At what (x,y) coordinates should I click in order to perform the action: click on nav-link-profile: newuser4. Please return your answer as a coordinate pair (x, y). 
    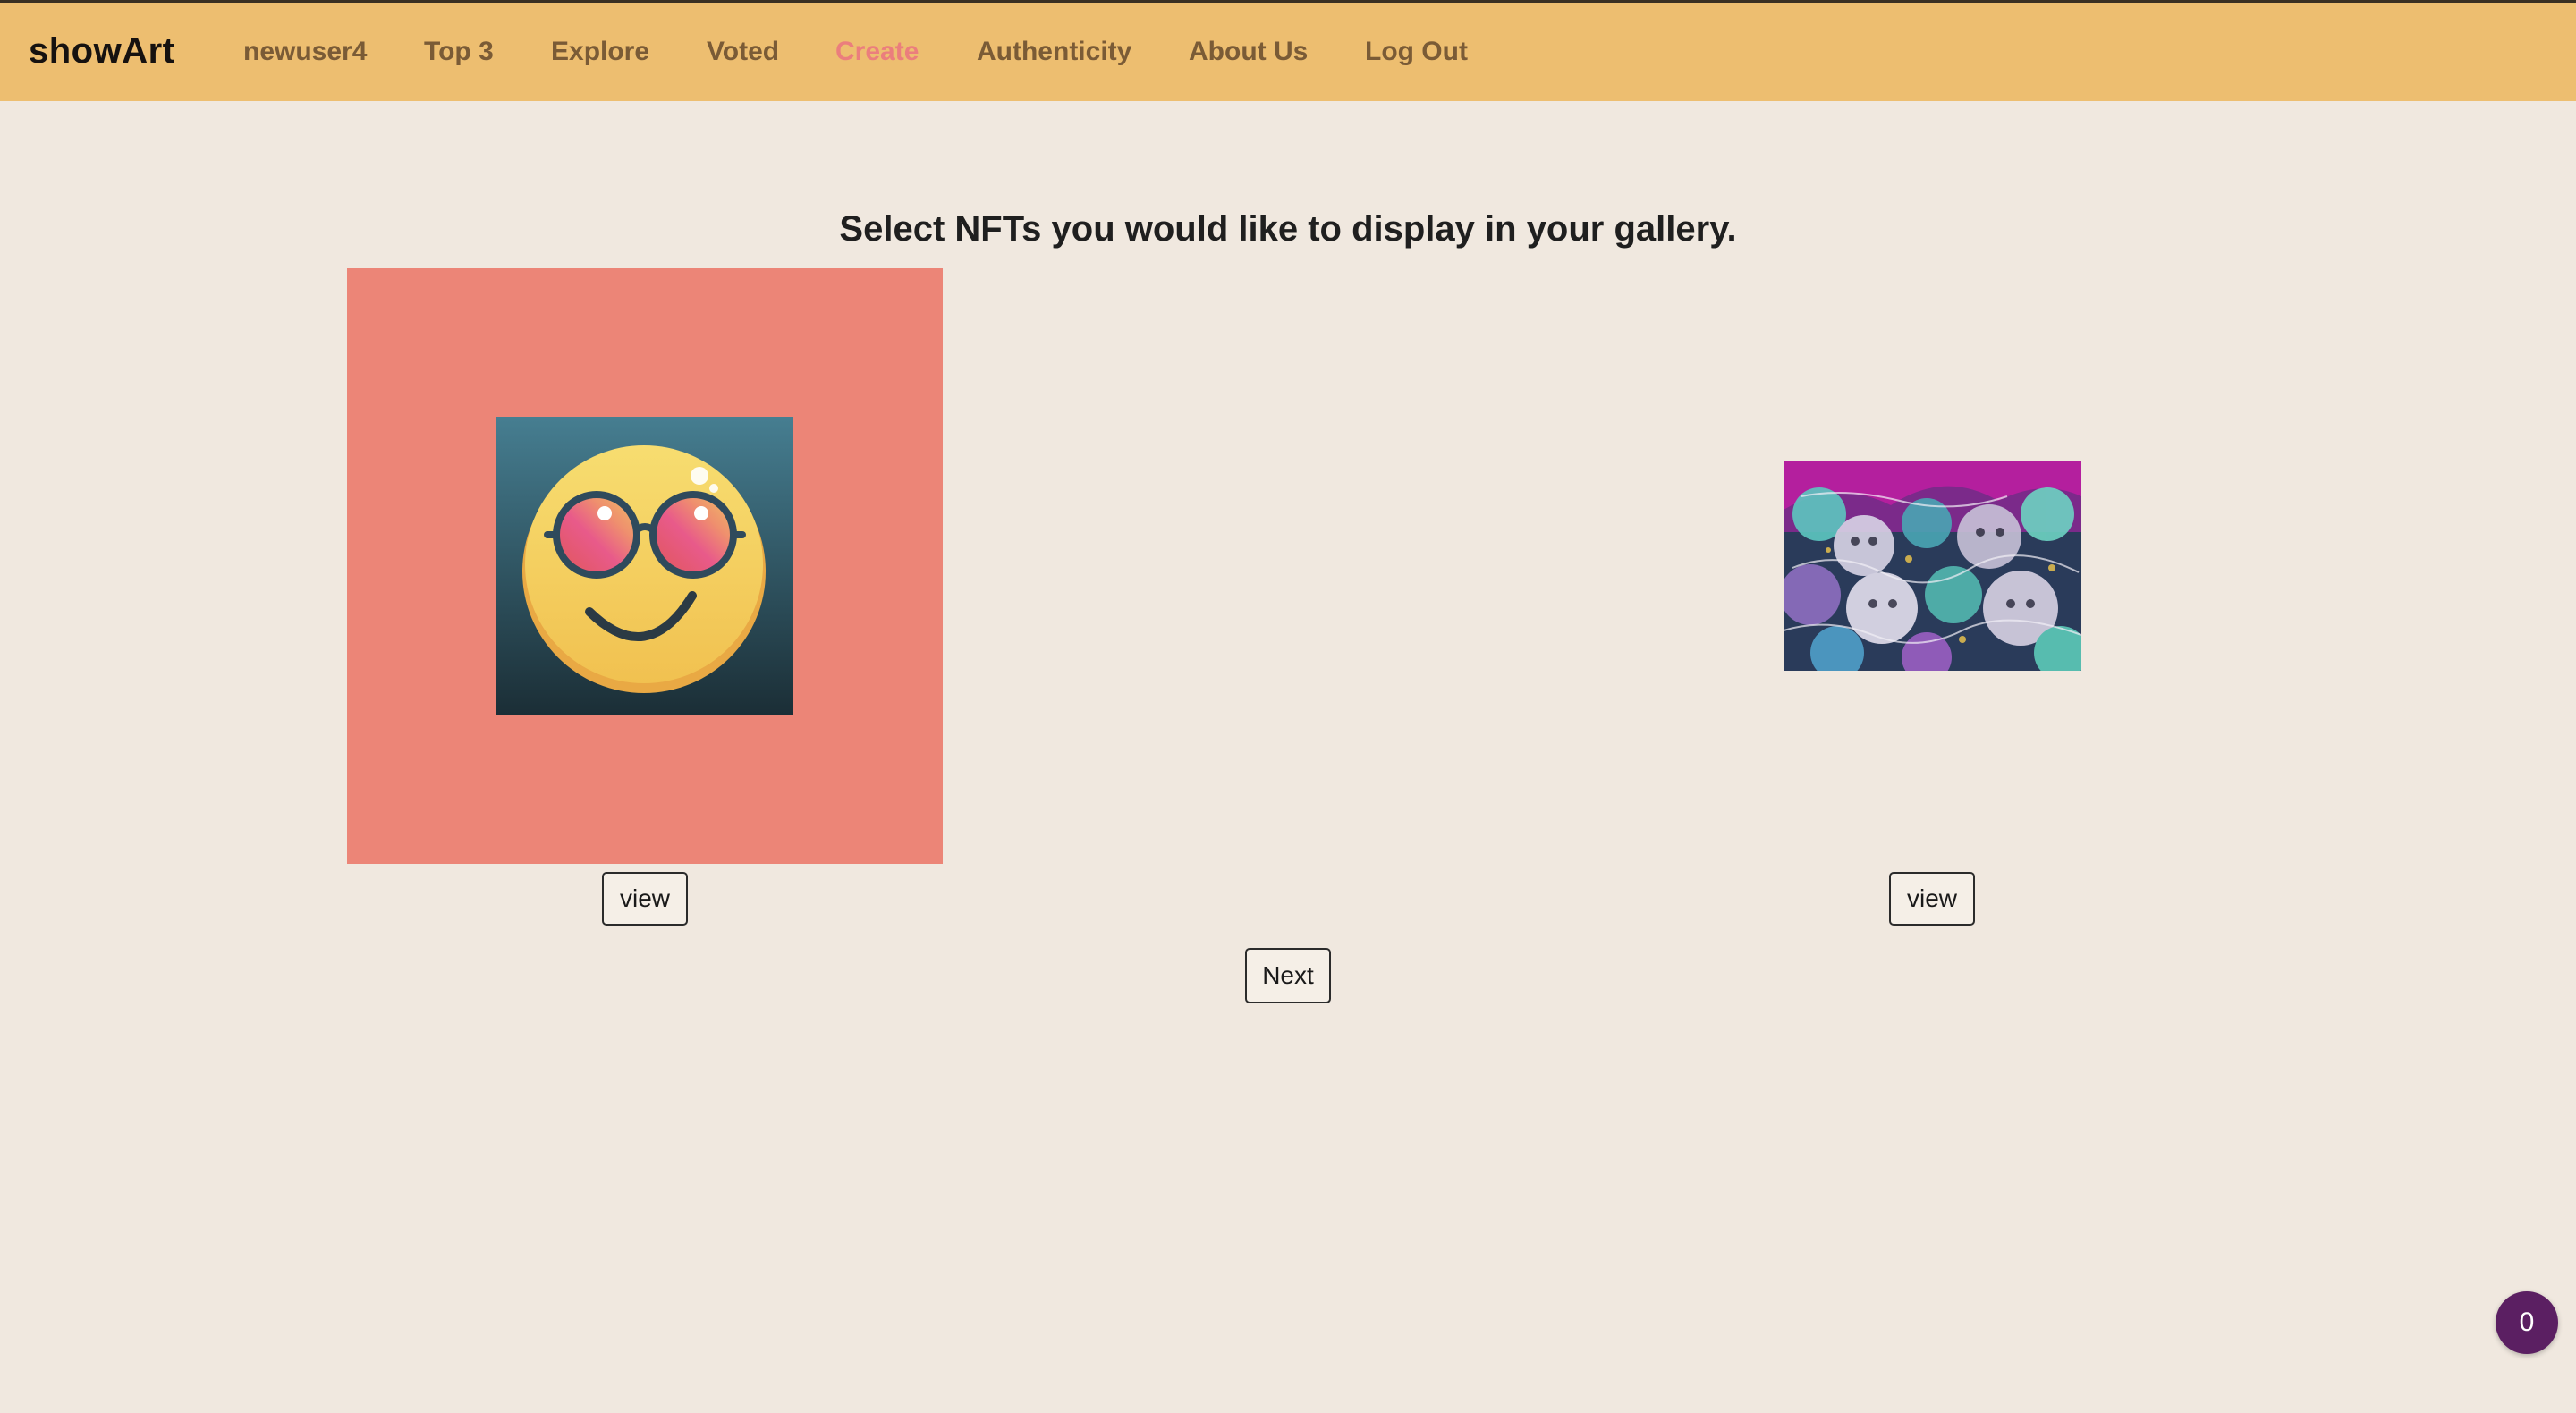
    Looking at the image, I should click on (305, 52).